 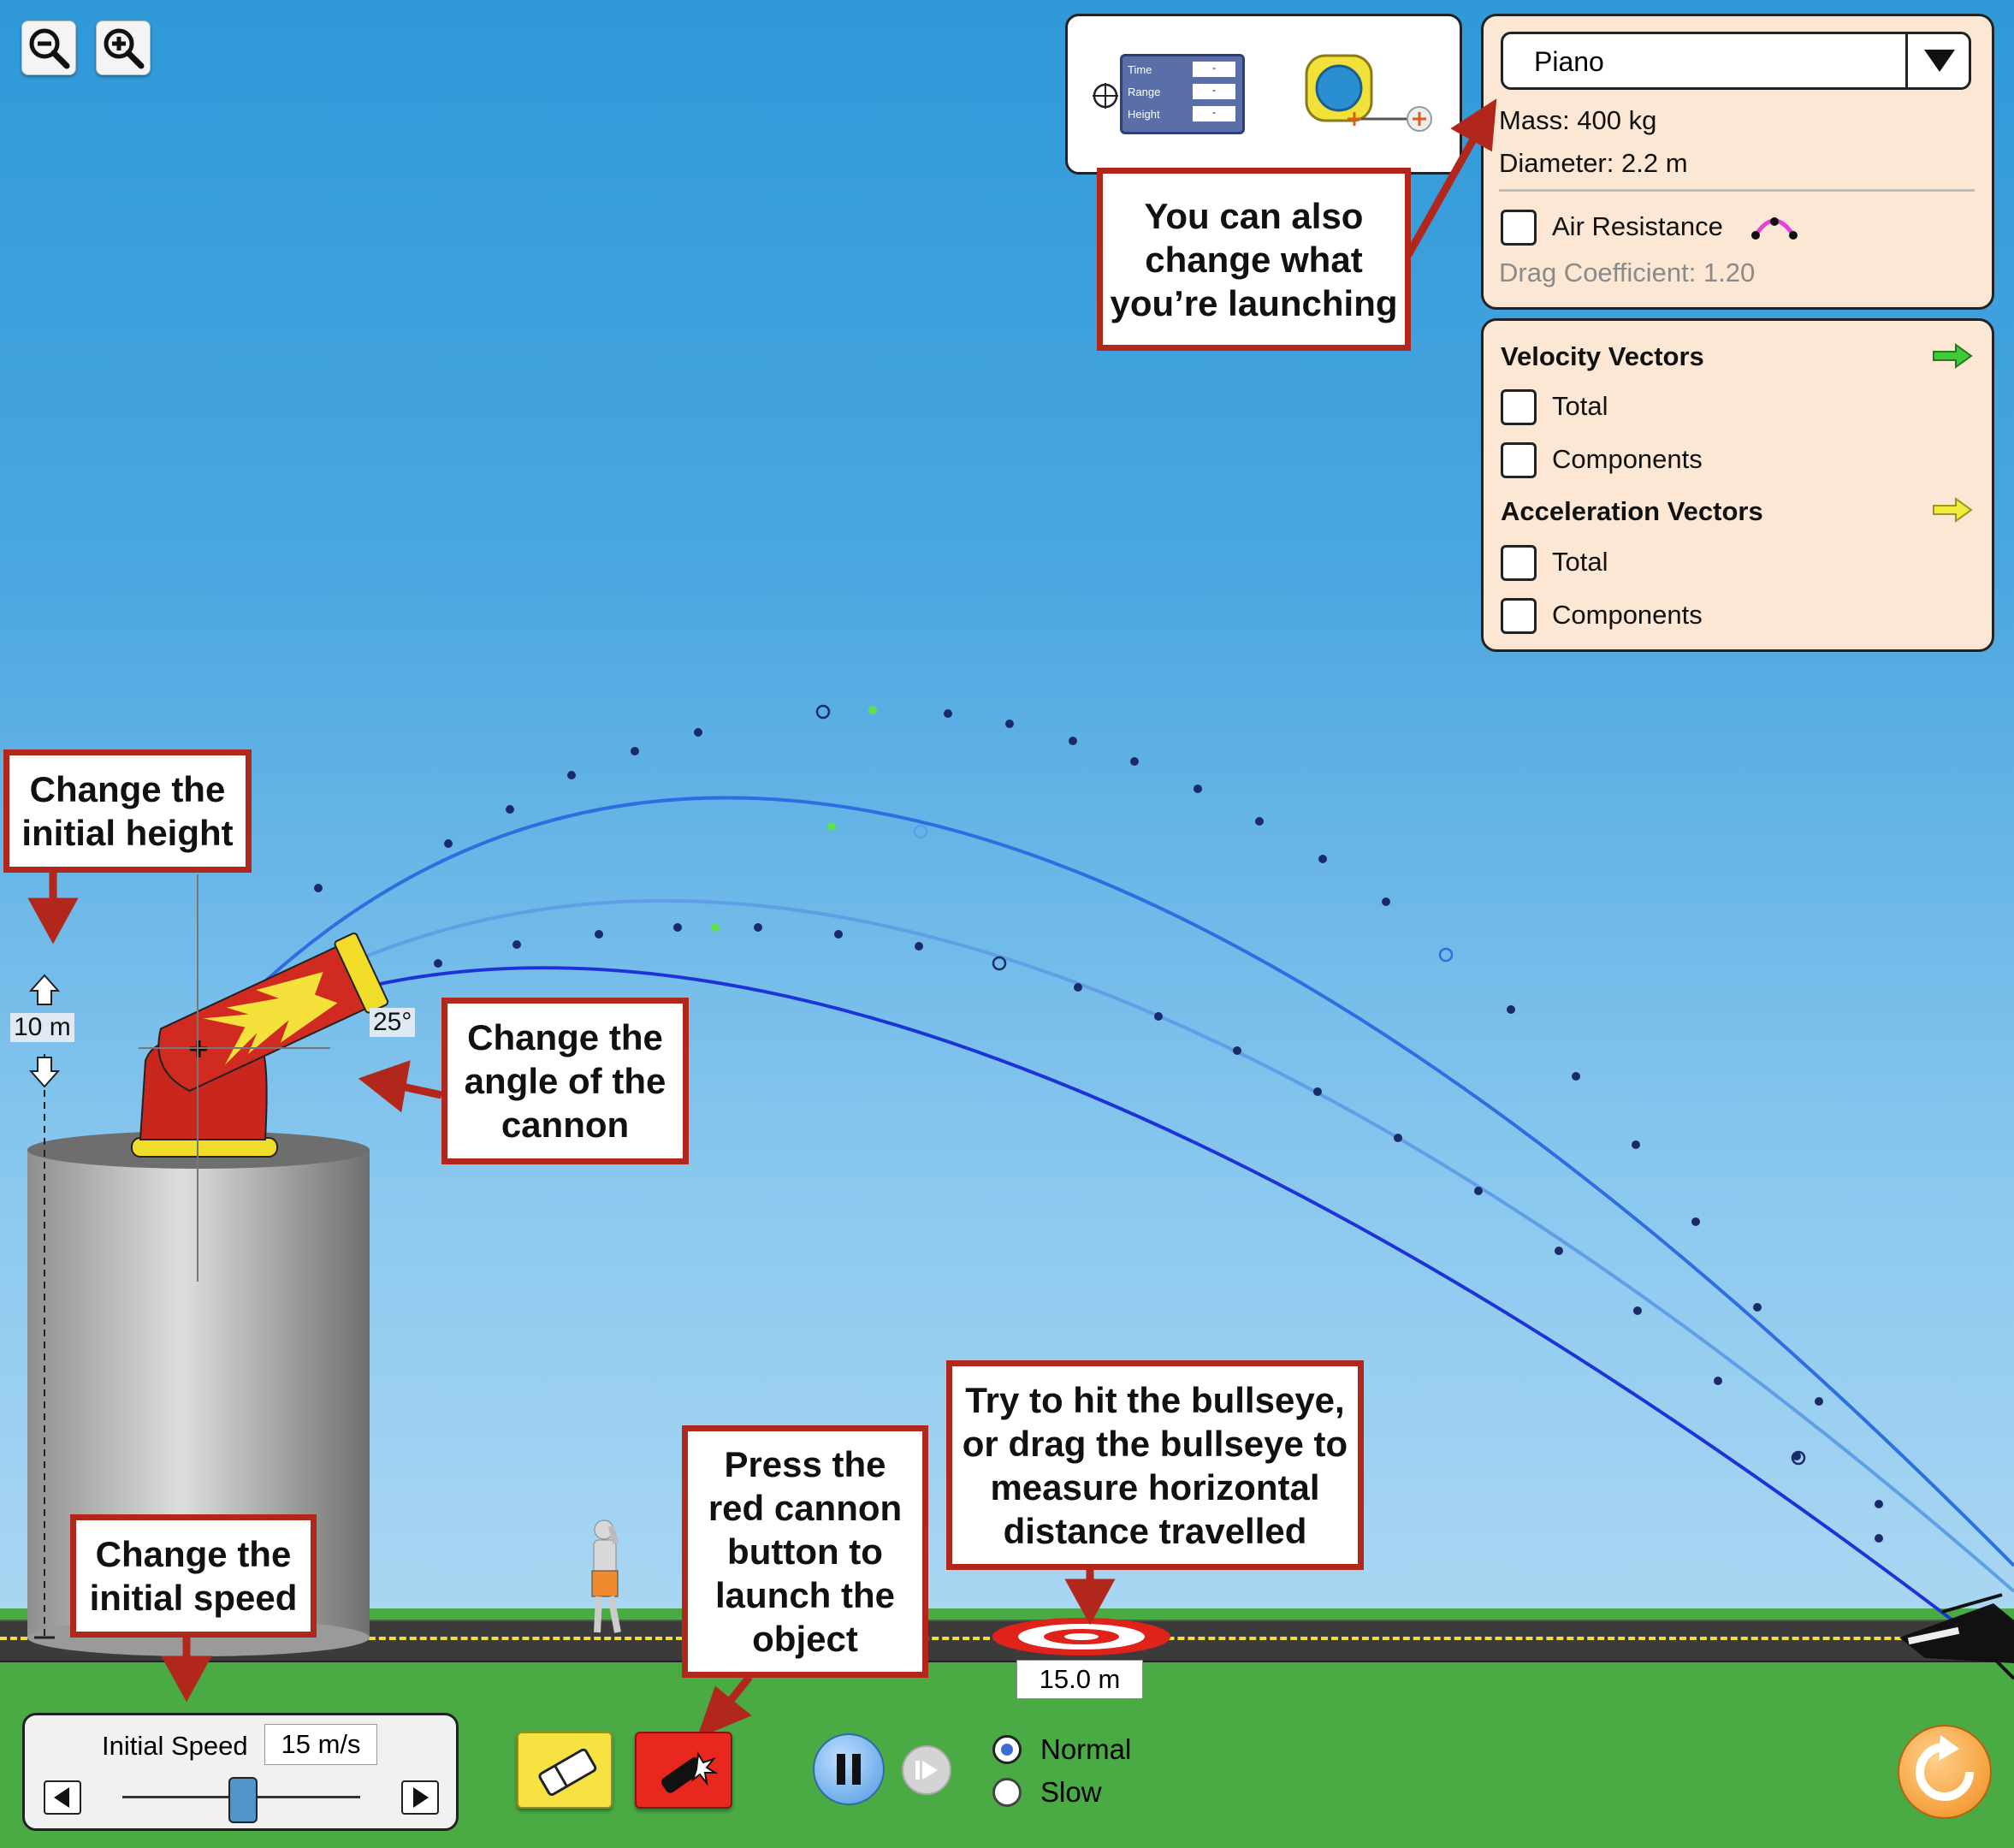 I want to click on callout-angle: Change the angle of the cannon, so click(x=565, y=1081).